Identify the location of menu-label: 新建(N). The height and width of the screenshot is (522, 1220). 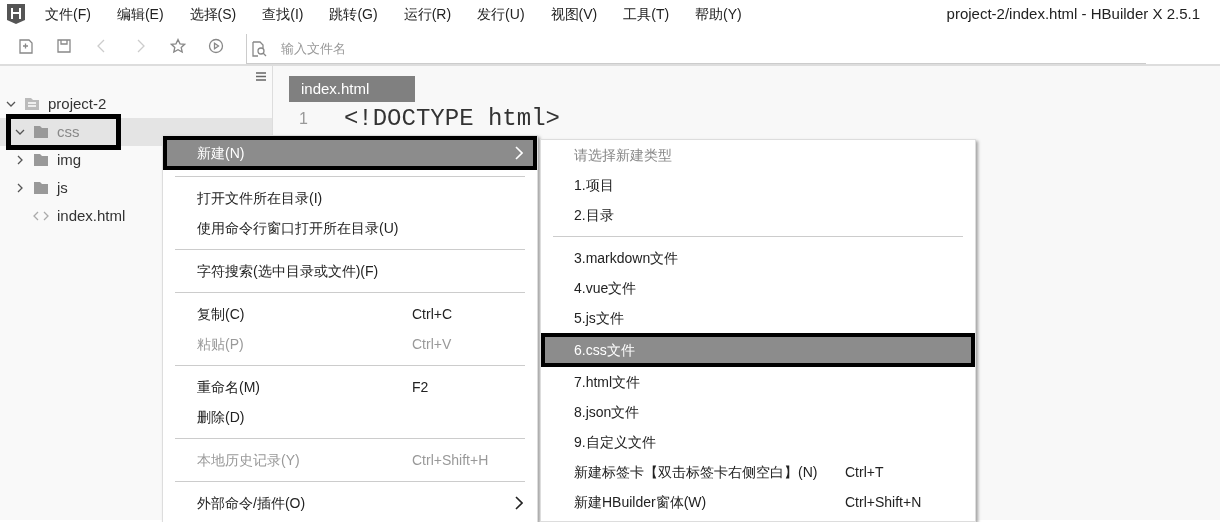
(221, 153).